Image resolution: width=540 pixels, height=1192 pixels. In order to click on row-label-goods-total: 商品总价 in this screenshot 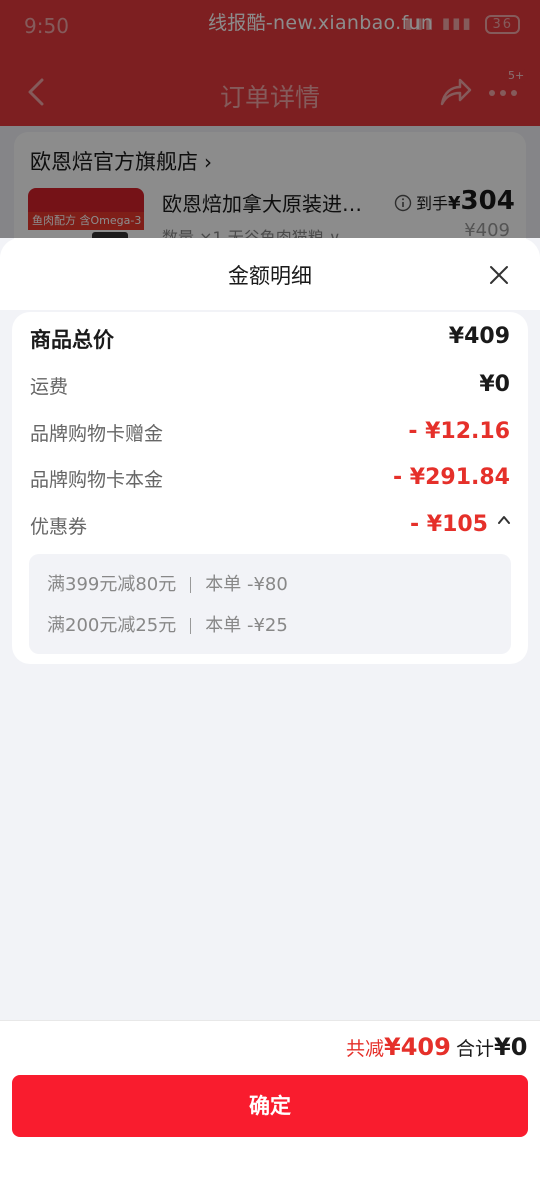, I will do `click(72, 340)`.